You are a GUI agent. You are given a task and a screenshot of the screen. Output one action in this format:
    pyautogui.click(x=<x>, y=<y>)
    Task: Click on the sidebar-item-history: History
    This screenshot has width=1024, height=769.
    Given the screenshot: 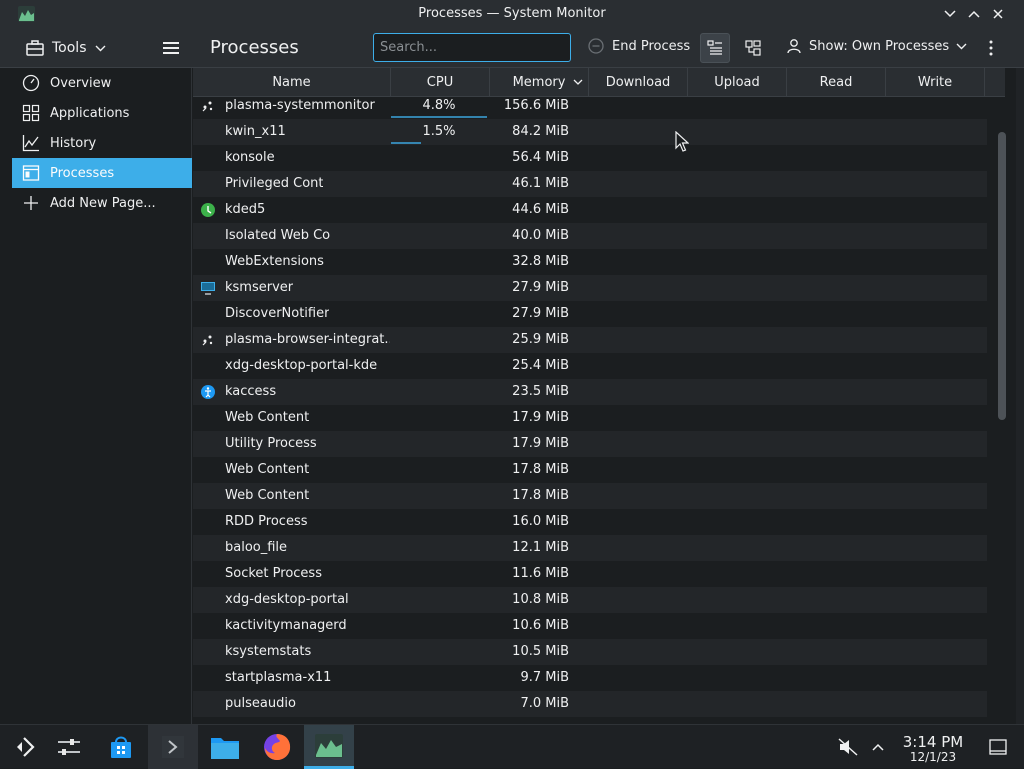 What is the action you would take?
    pyautogui.click(x=102, y=143)
    